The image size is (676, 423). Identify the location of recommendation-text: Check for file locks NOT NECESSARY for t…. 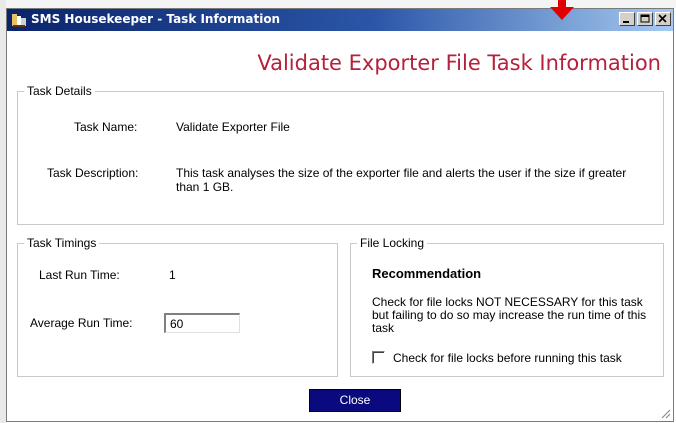
(509, 315).